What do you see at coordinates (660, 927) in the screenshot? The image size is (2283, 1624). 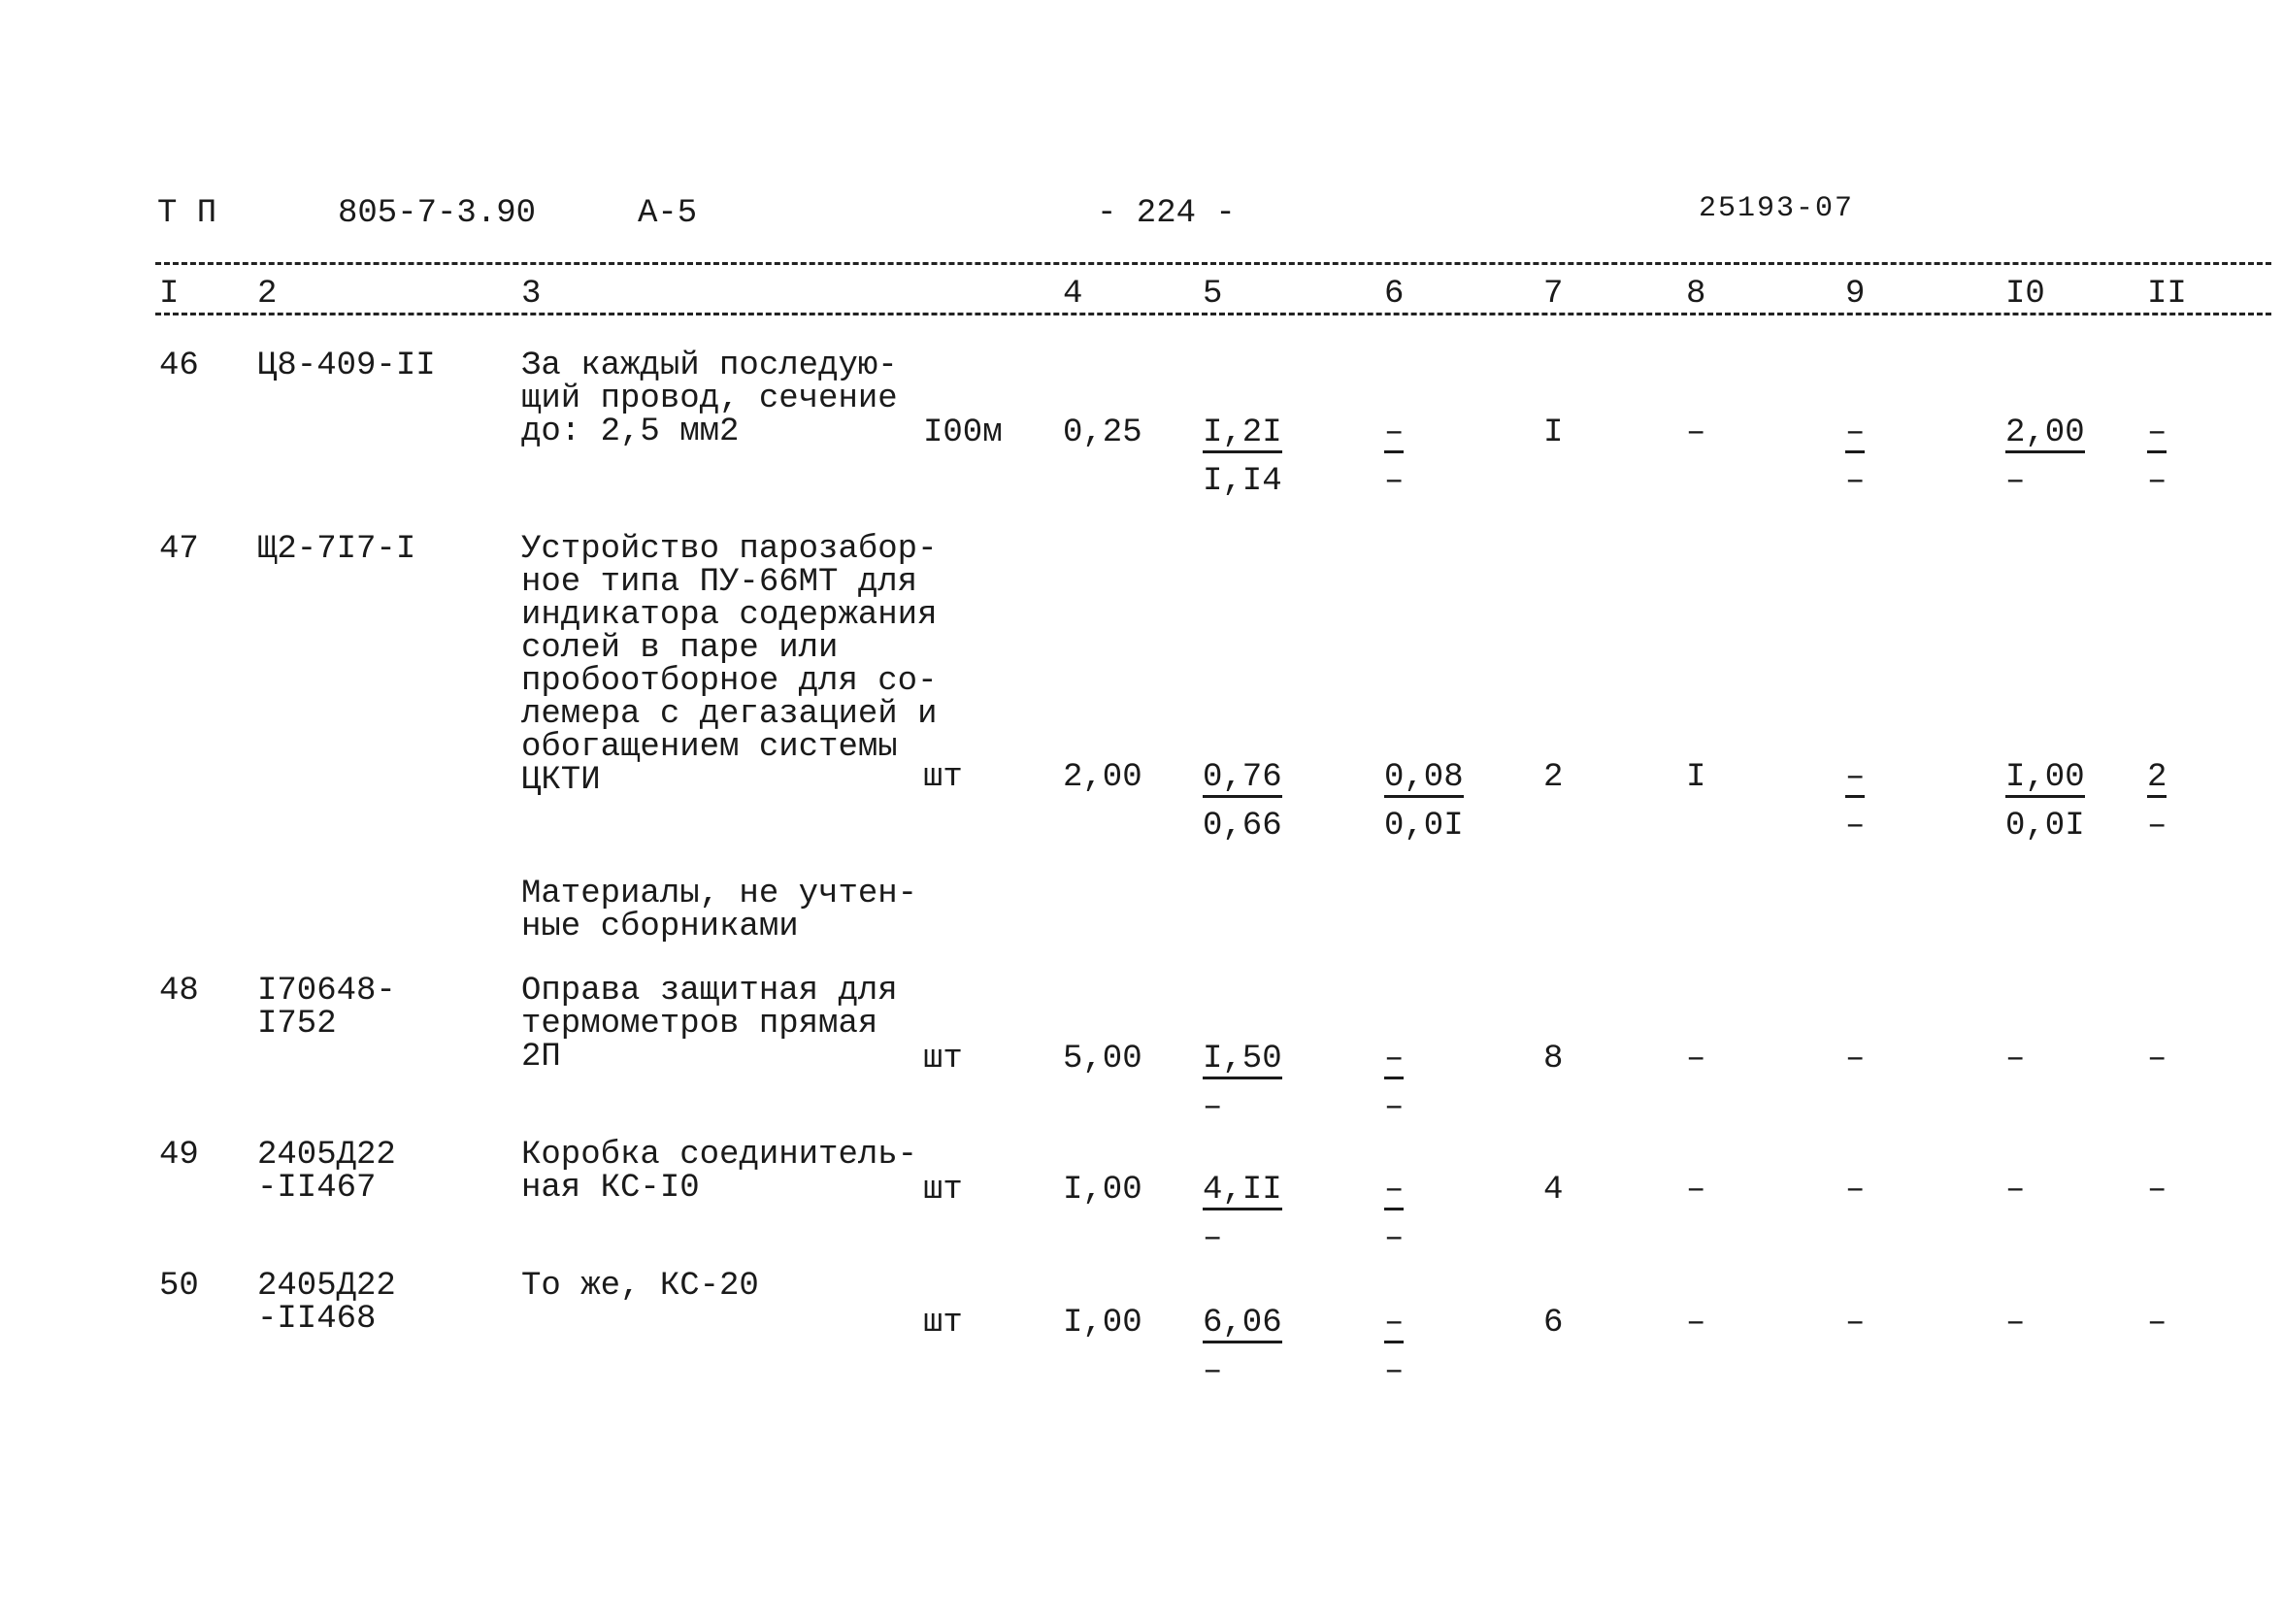 I see `work-description: ные сборниками` at bounding box center [660, 927].